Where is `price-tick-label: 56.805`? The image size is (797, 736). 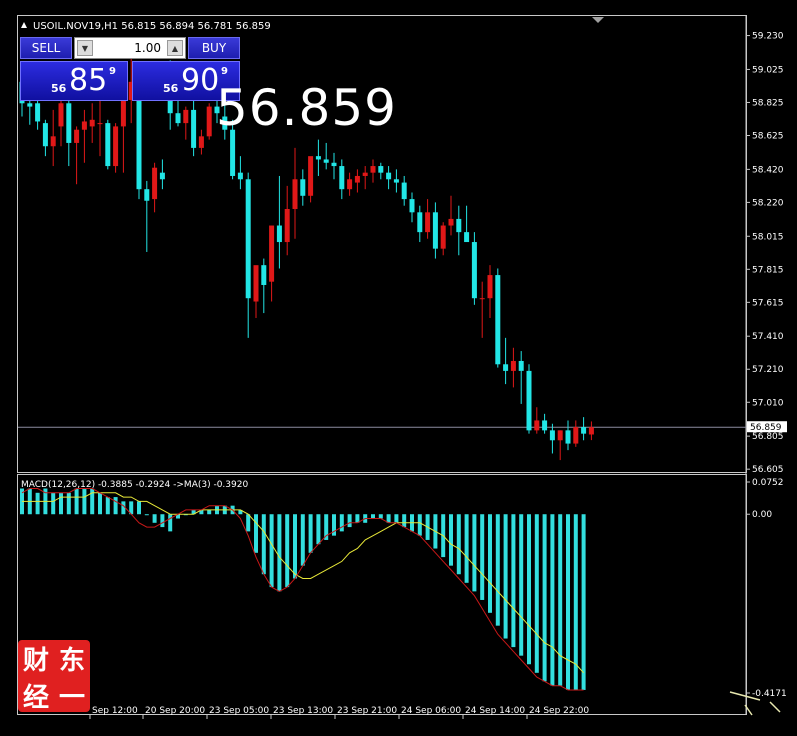
price-tick-label: 56.805 is located at coordinates (768, 437).